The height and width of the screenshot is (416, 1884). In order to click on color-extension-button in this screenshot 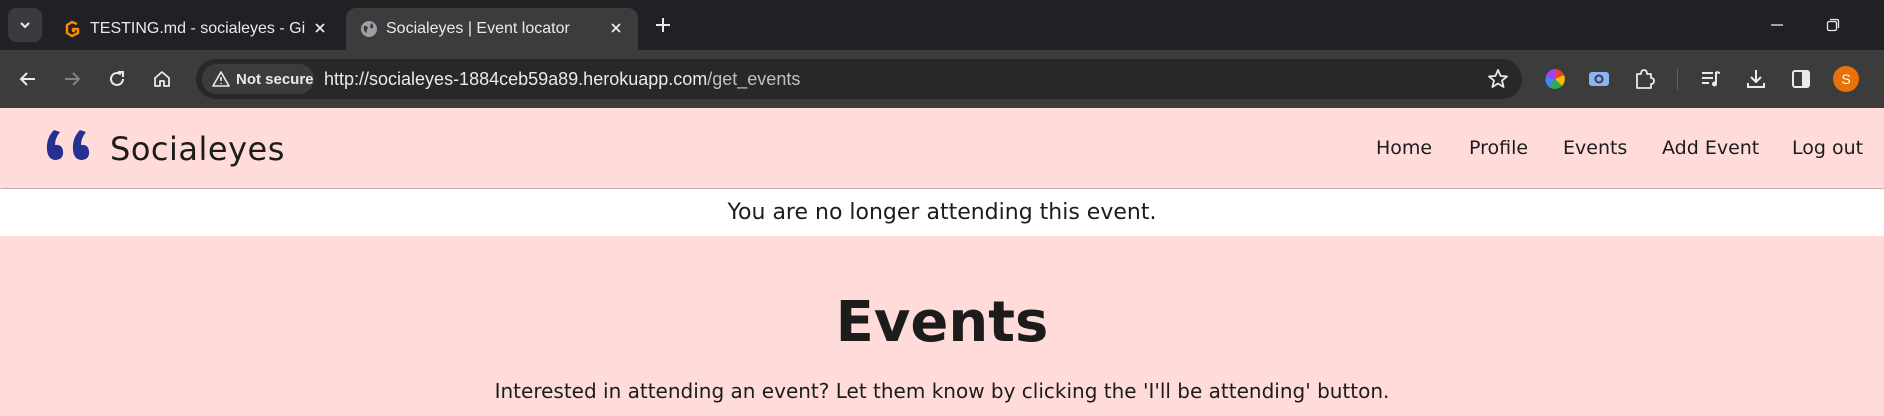, I will do `click(1555, 79)`.